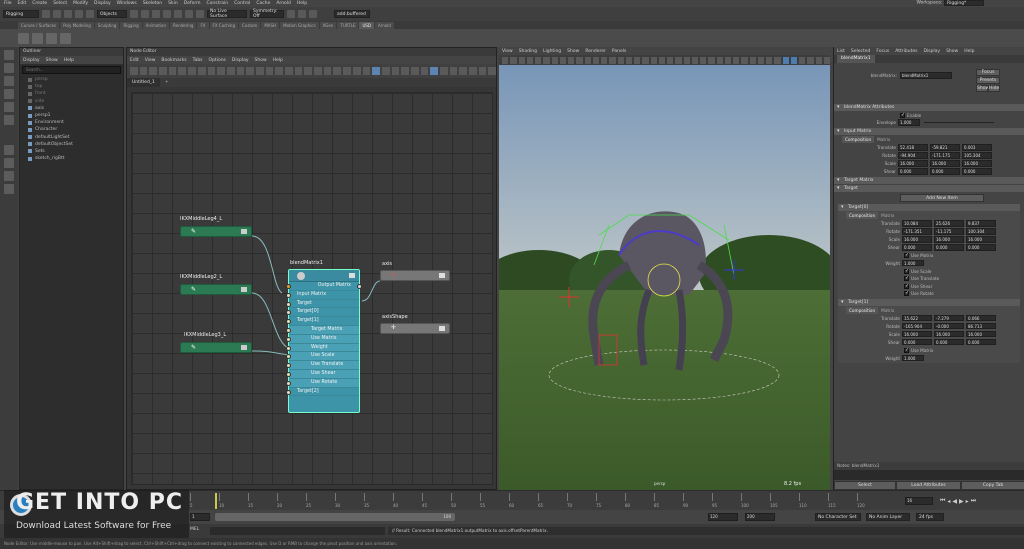 This screenshot has width=1024, height=549. What do you see at coordinates (143, 82) in the screenshot?
I see `tab-untitled: Untitled_1` at bounding box center [143, 82].